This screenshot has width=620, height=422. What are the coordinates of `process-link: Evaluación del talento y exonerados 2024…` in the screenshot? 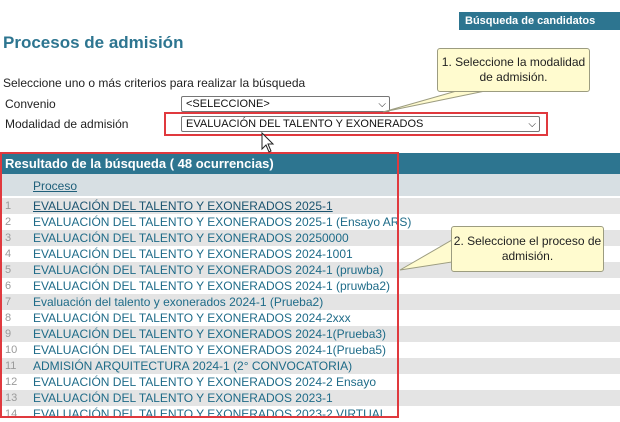 It's located at (178, 302).